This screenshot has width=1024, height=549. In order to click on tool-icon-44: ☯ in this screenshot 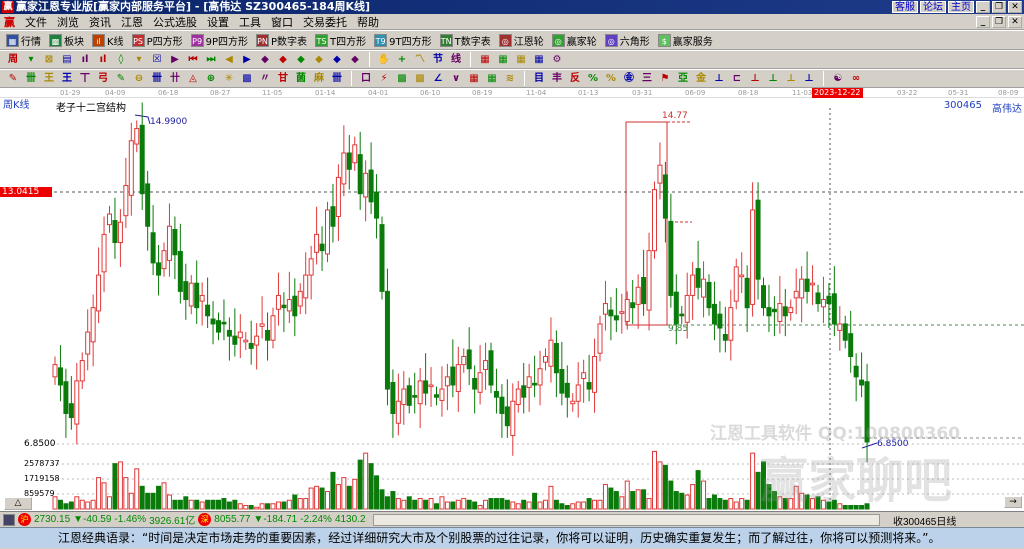, I will do `click(838, 79)`.